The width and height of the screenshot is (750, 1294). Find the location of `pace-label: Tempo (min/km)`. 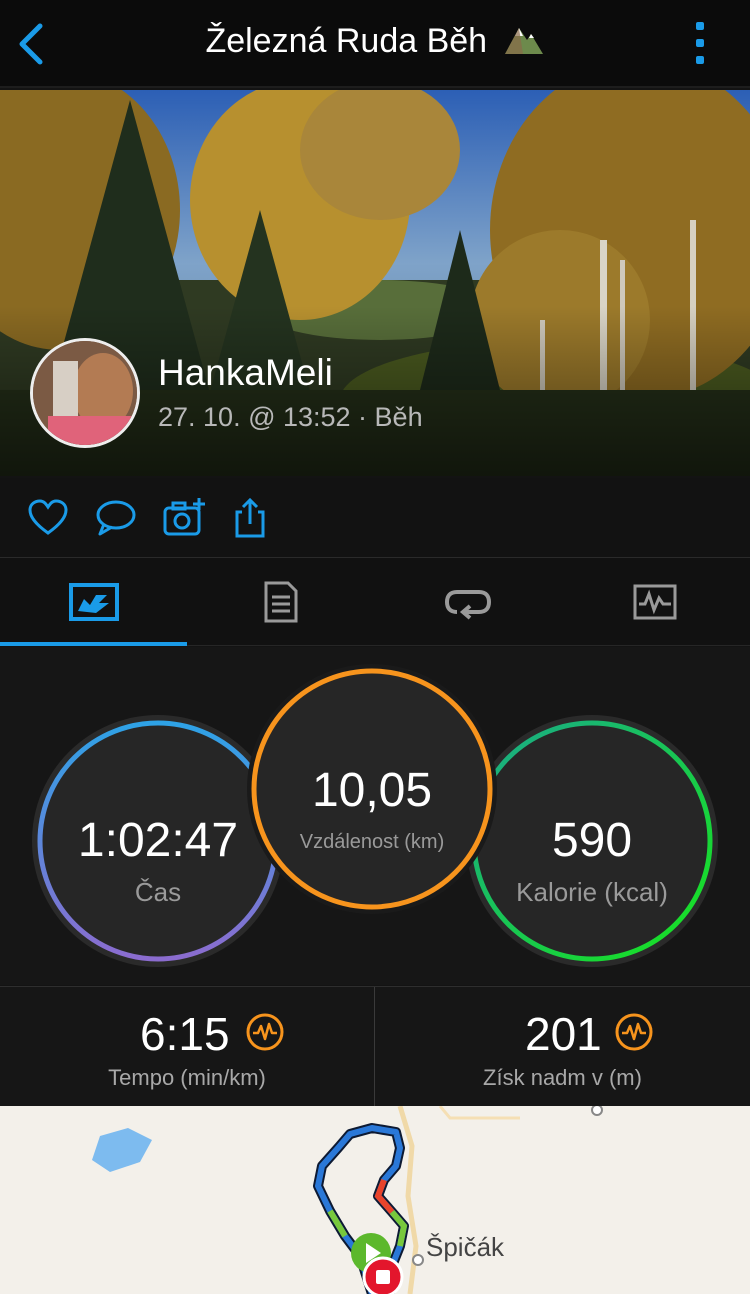

pace-label: Tempo (min/km) is located at coordinates (187, 1077).